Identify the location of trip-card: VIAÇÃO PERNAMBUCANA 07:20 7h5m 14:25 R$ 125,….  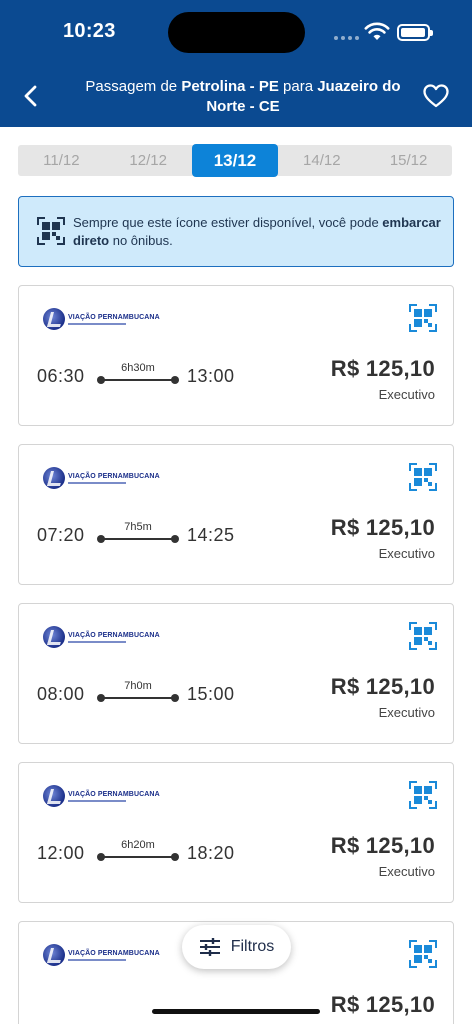
(236, 514).